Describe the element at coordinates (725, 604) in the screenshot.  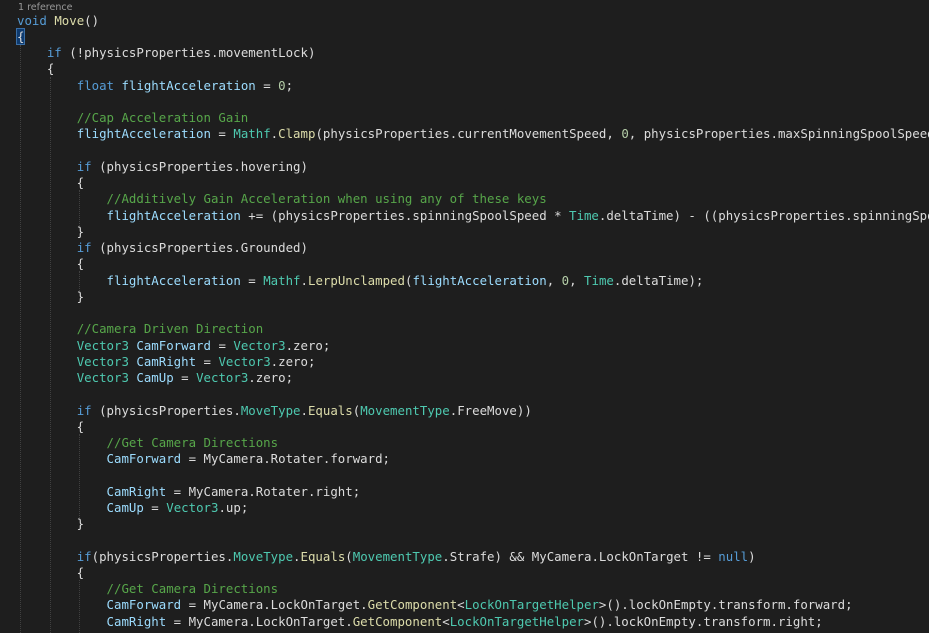
I see `code-token: >().lockOnEmpty.transform.forward;` at that location.